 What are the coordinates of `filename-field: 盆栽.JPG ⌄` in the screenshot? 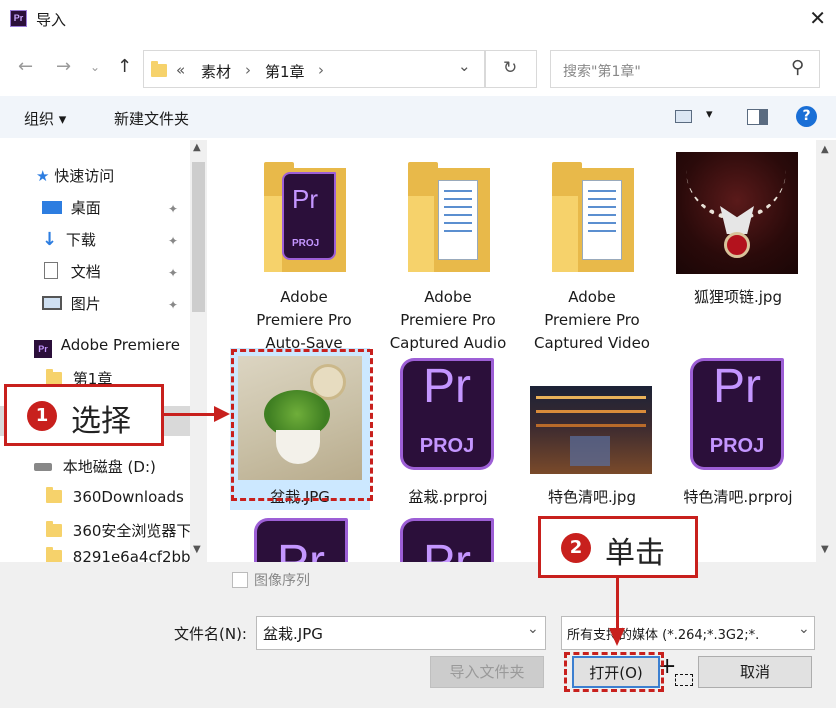 It's located at (401, 633).